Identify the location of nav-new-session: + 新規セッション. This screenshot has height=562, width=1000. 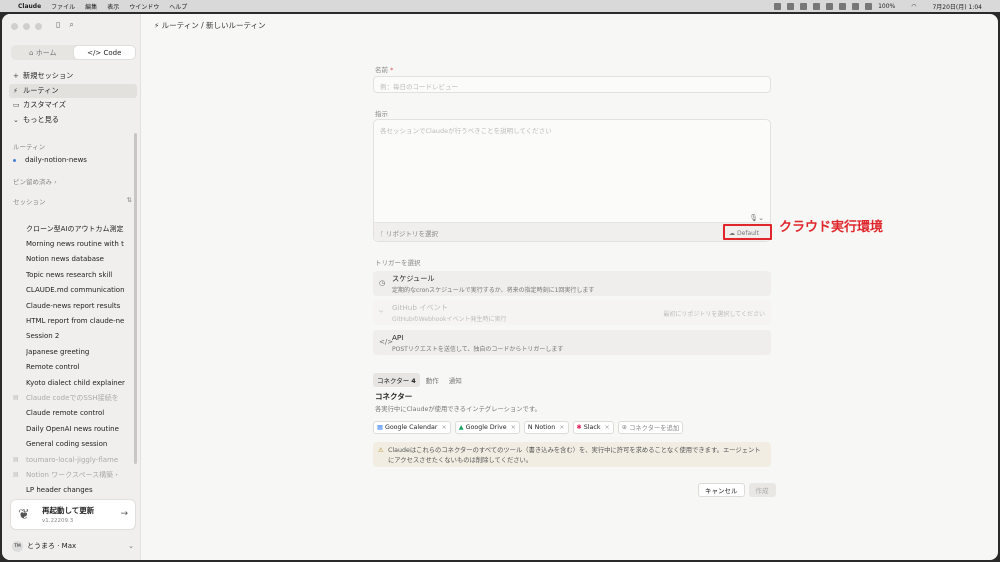
(73, 76).